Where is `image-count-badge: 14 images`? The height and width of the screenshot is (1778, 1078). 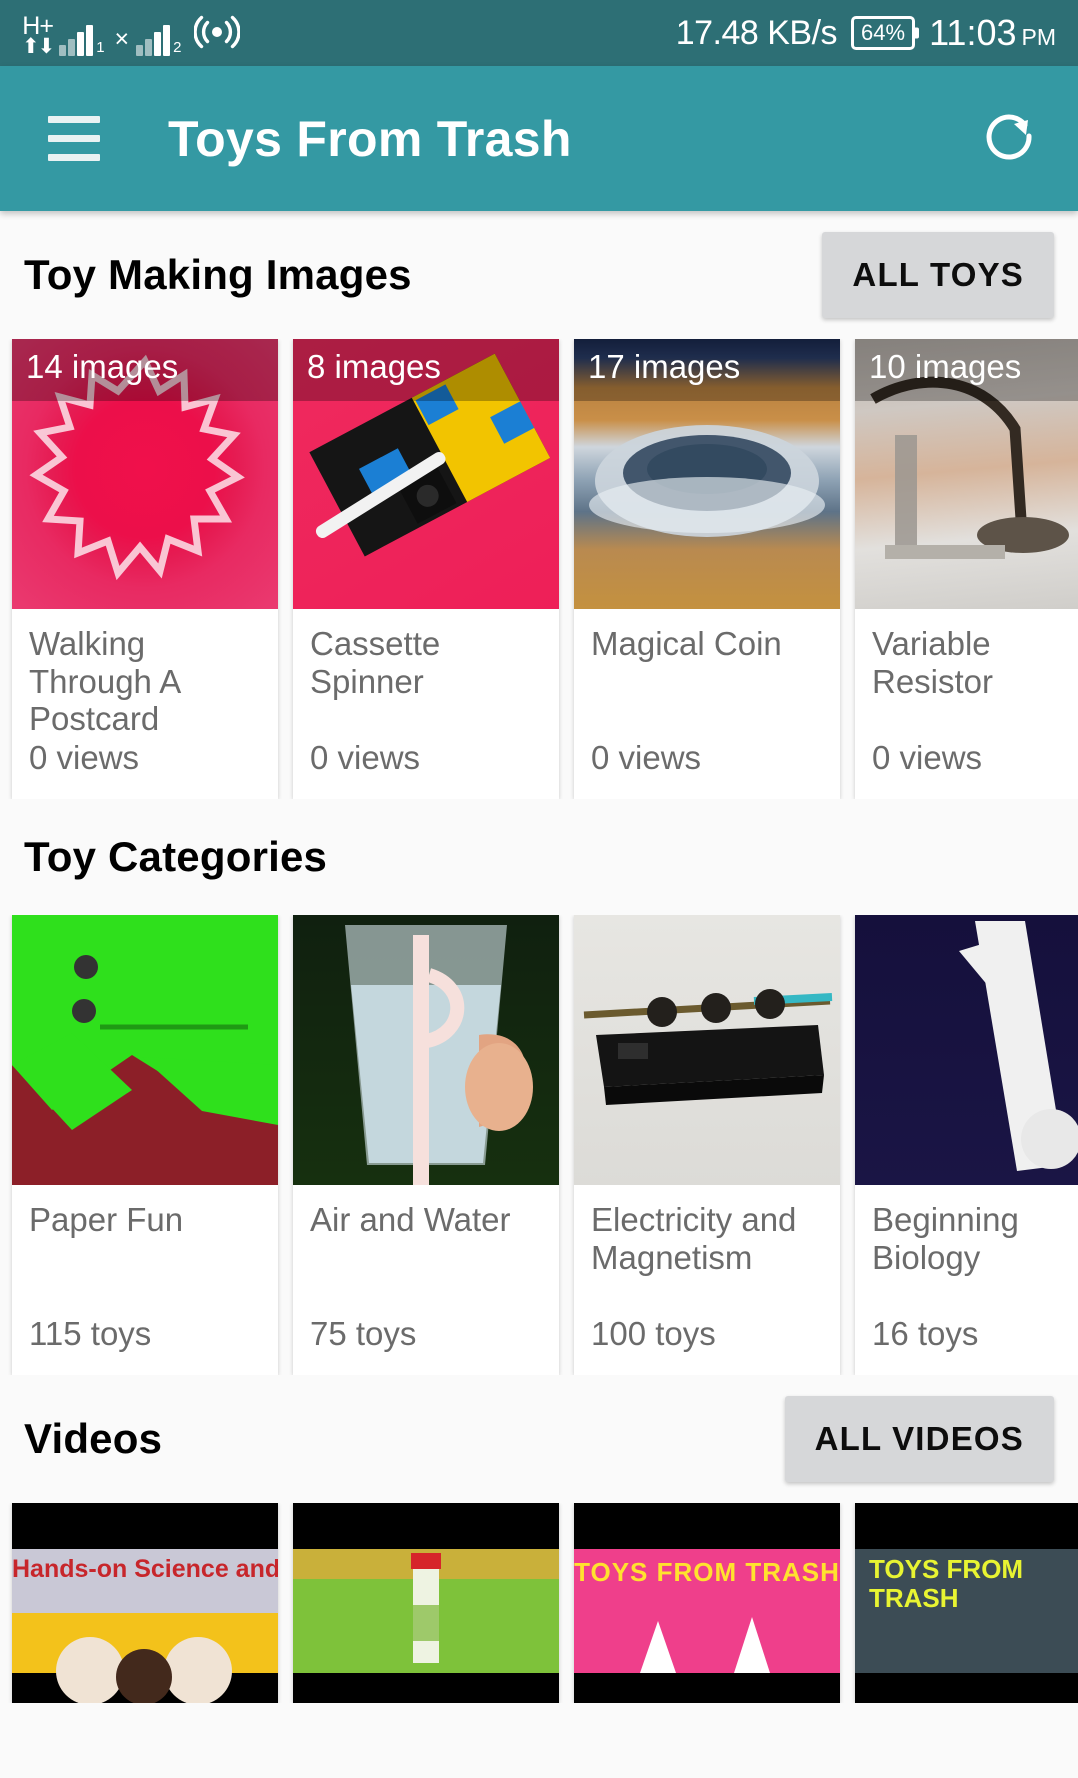 image-count-badge: 14 images is located at coordinates (102, 366).